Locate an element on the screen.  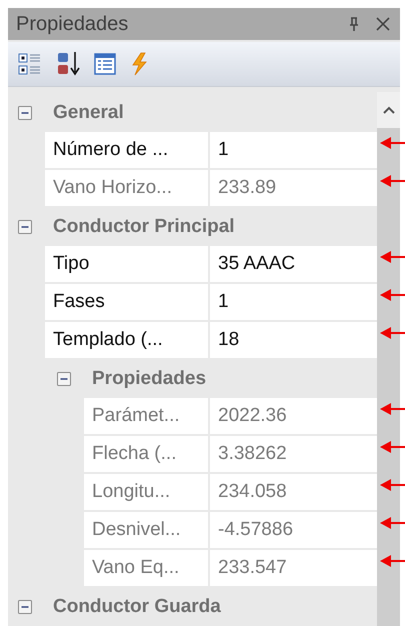
property-value: 233.547 is located at coordinates (293, 568).